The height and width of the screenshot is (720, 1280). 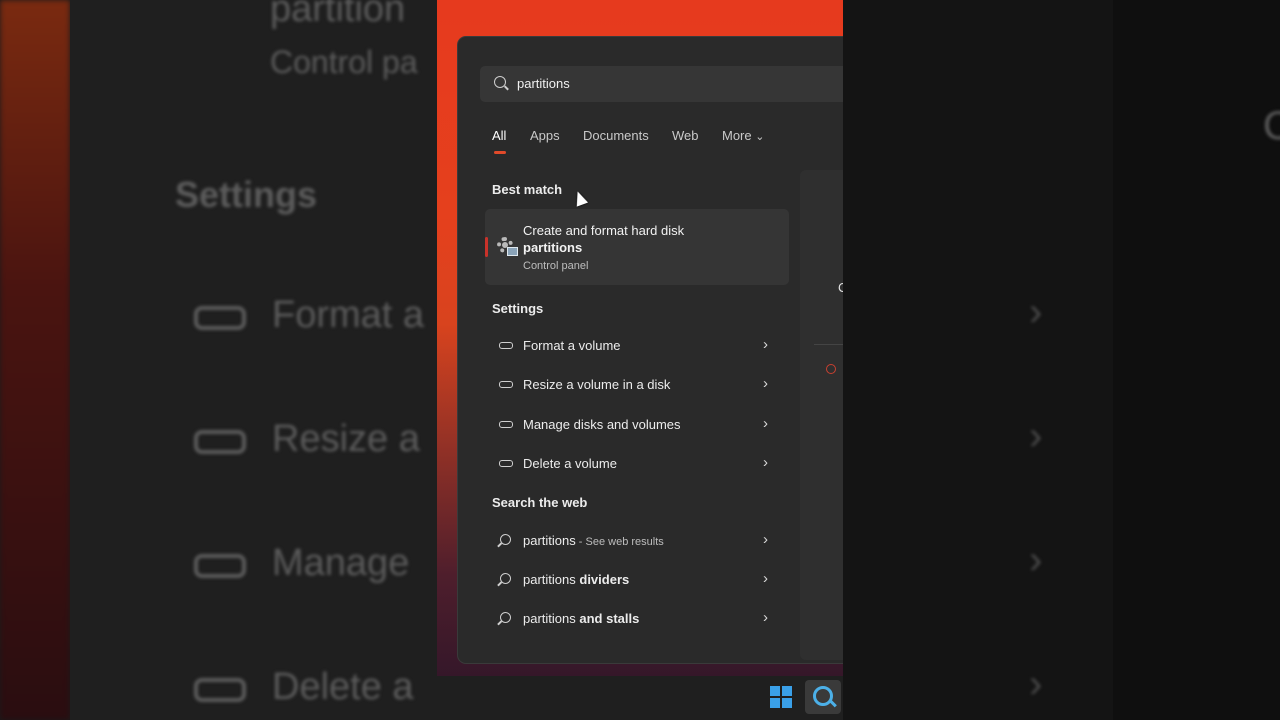 I want to click on settings-item-label: Manage disks and volumes, so click(x=602, y=424).